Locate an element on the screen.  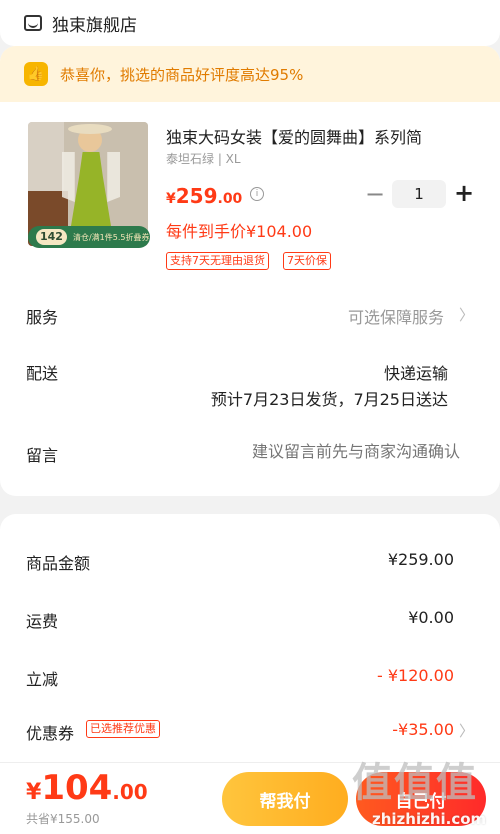
service-value: 可选保障服务 is located at coordinates (396, 316).